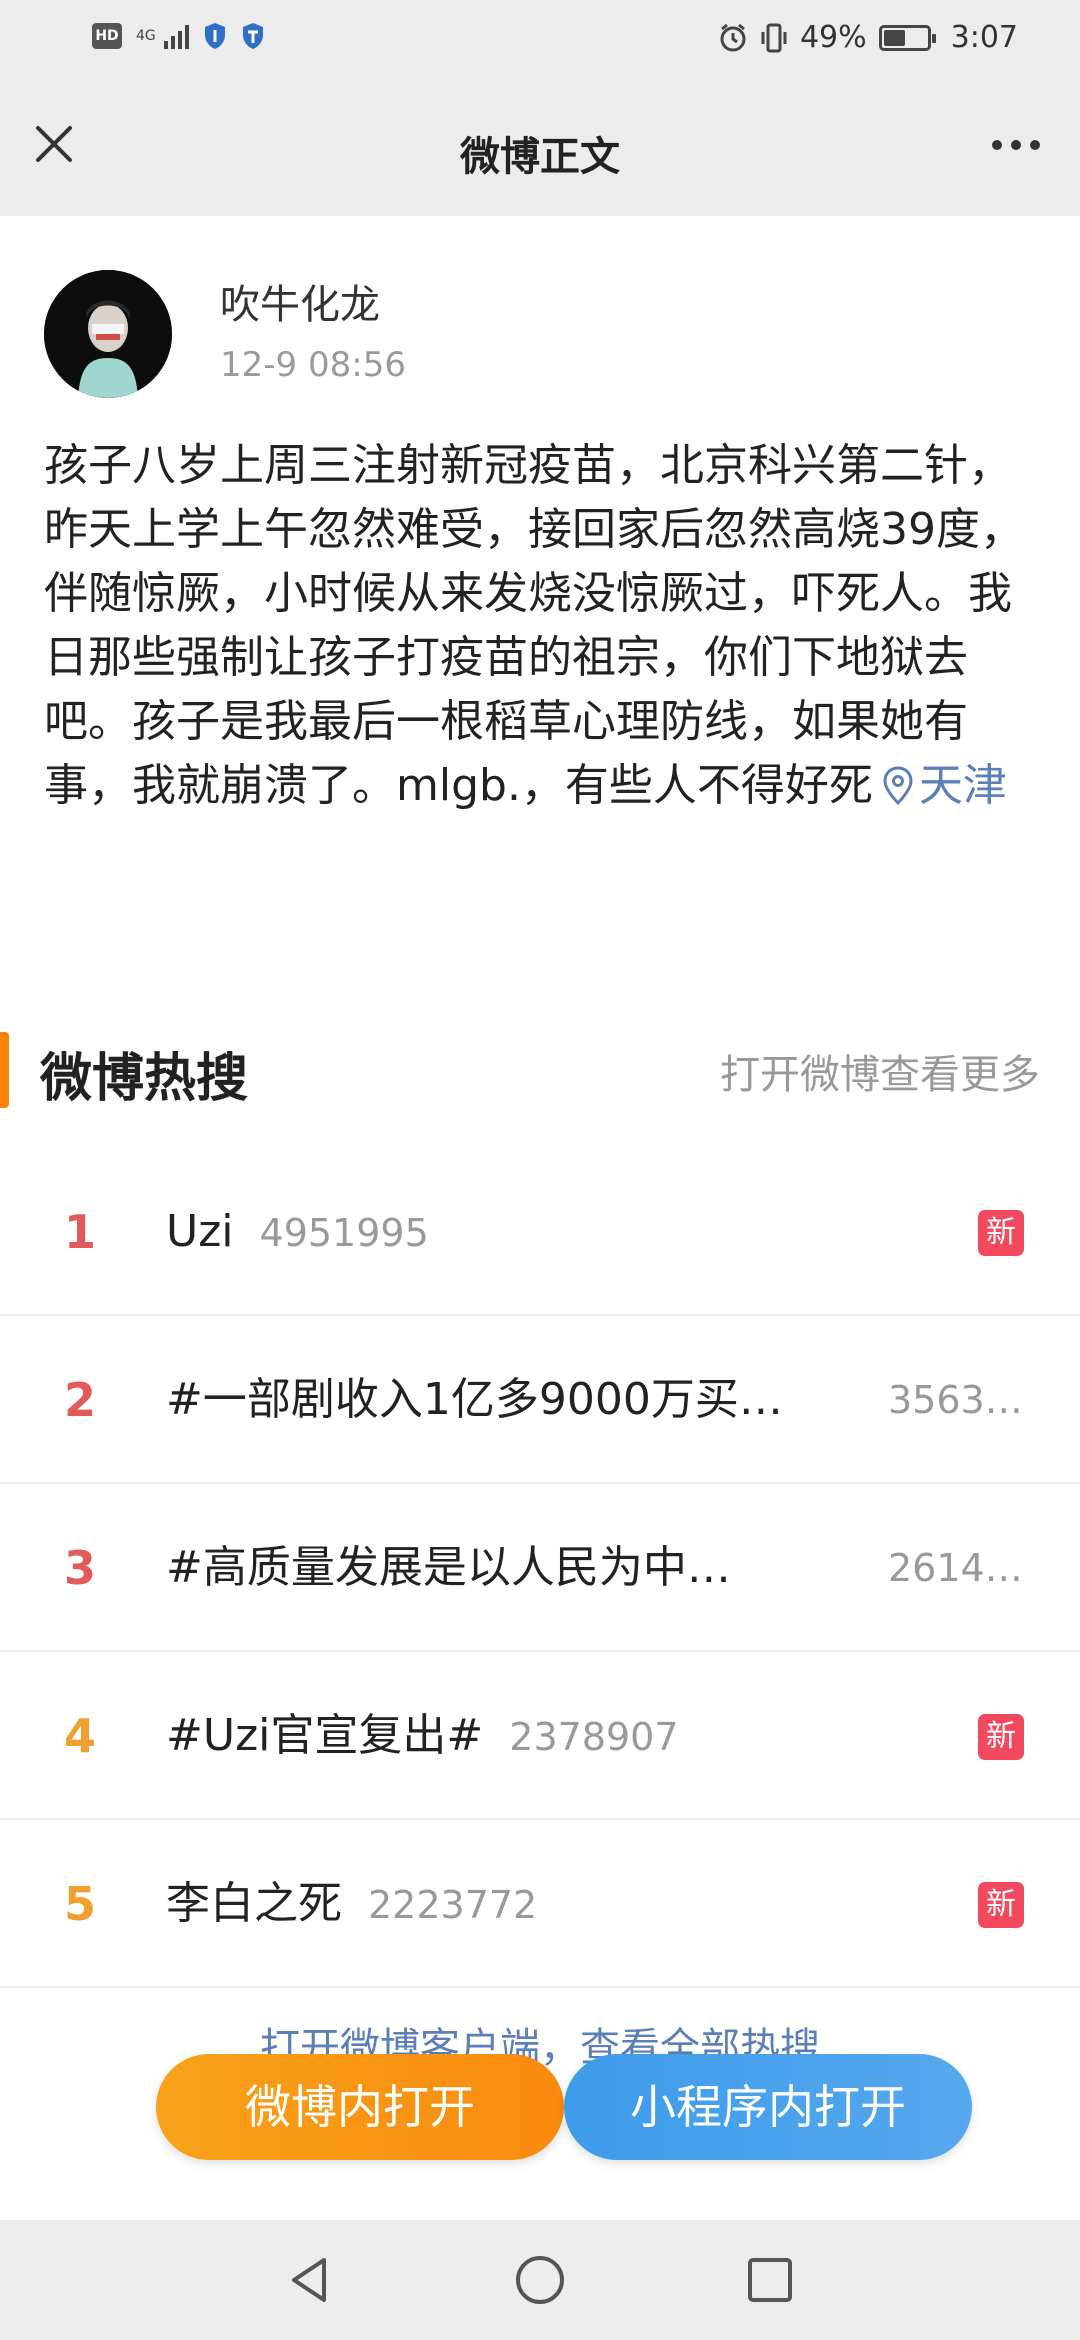 The image size is (1080, 2340). I want to click on home-circle-icon, so click(540, 2280).